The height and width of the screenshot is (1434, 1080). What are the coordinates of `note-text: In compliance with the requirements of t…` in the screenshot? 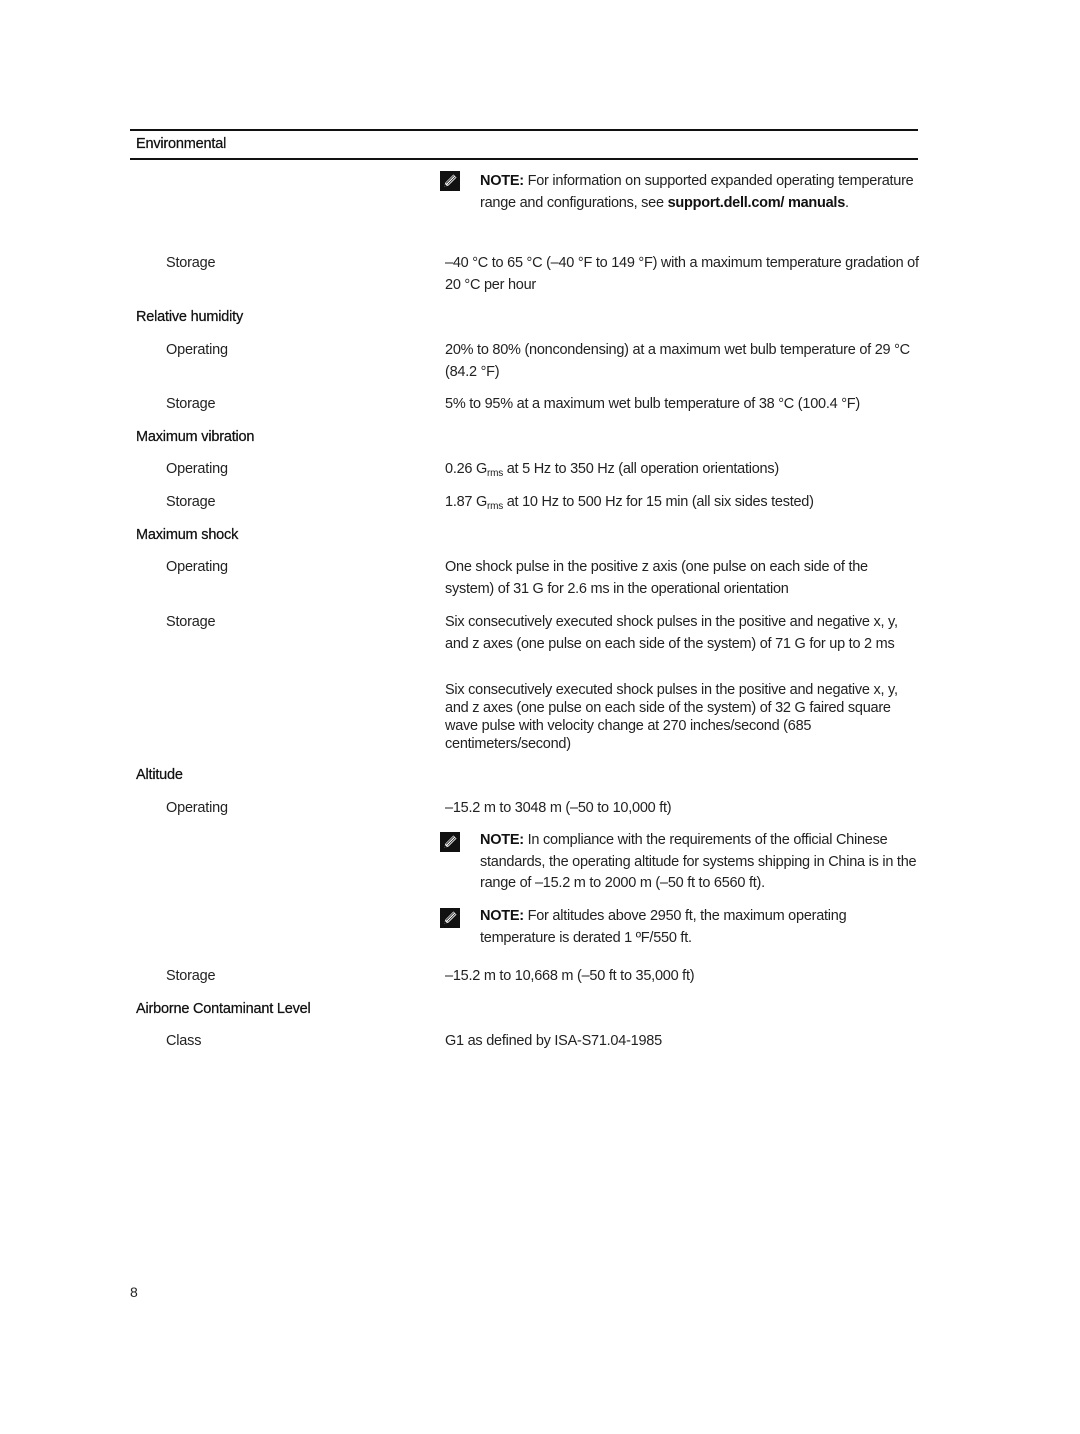 It's located at (698, 861).